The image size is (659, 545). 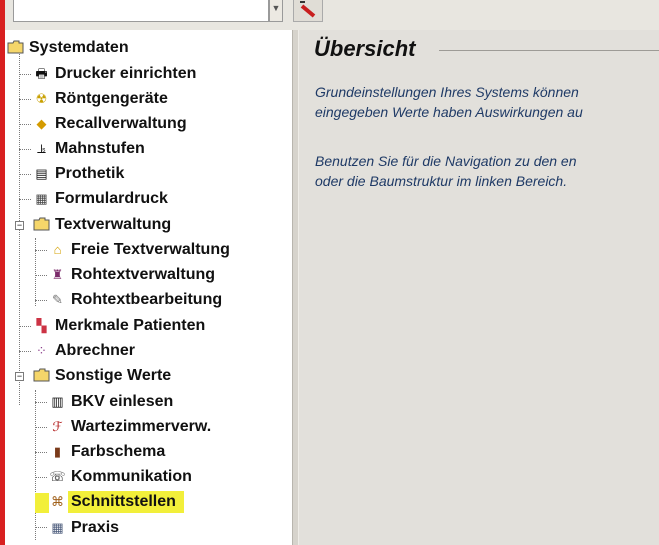 I want to click on edit-text-icon: ✎, so click(x=57, y=299).